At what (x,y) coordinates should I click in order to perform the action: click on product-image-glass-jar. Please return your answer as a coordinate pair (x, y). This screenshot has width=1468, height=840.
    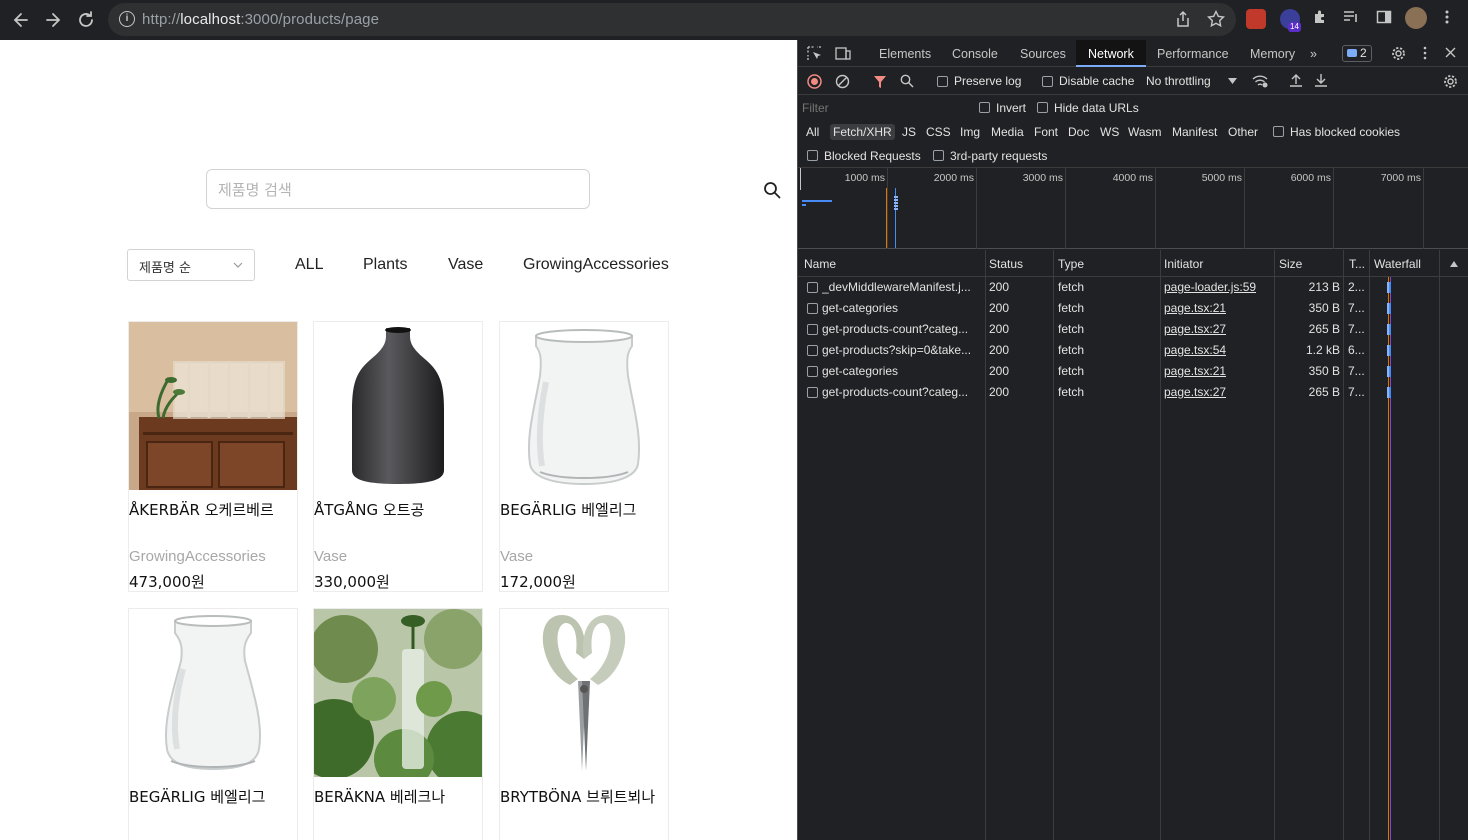
    Looking at the image, I should click on (584, 406).